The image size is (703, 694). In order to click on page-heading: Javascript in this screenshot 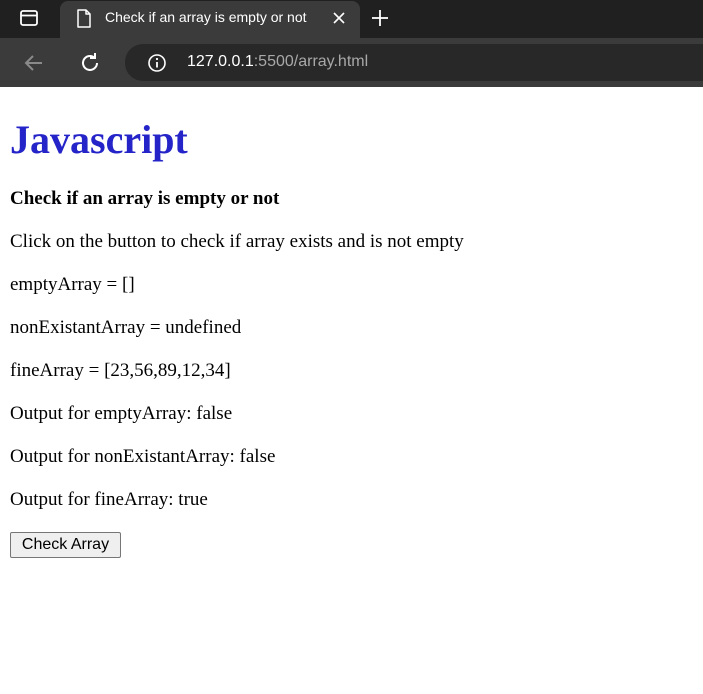, I will do `click(99, 139)`.